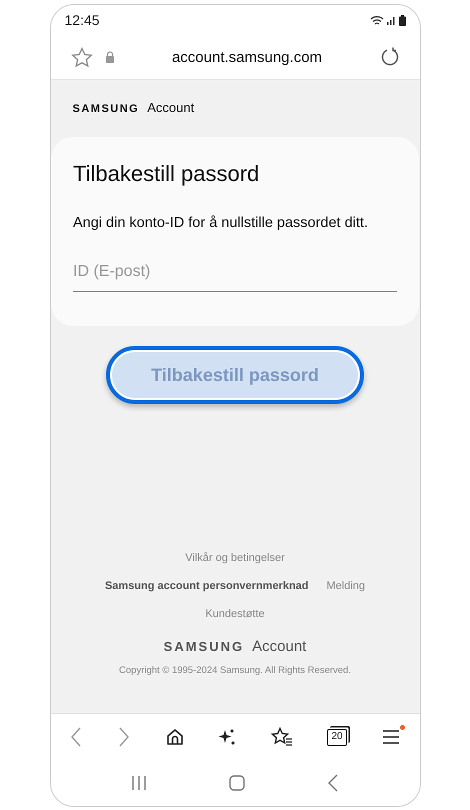 This screenshot has width=470, height=810. What do you see at coordinates (227, 737) in the screenshot?
I see `sparkle-icon` at bounding box center [227, 737].